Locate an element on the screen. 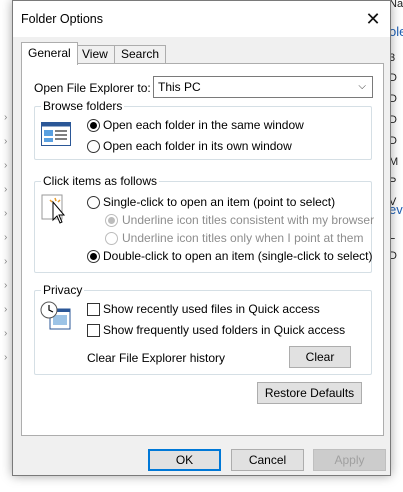  bg-text-0: Nam is located at coordinates (396, 5).